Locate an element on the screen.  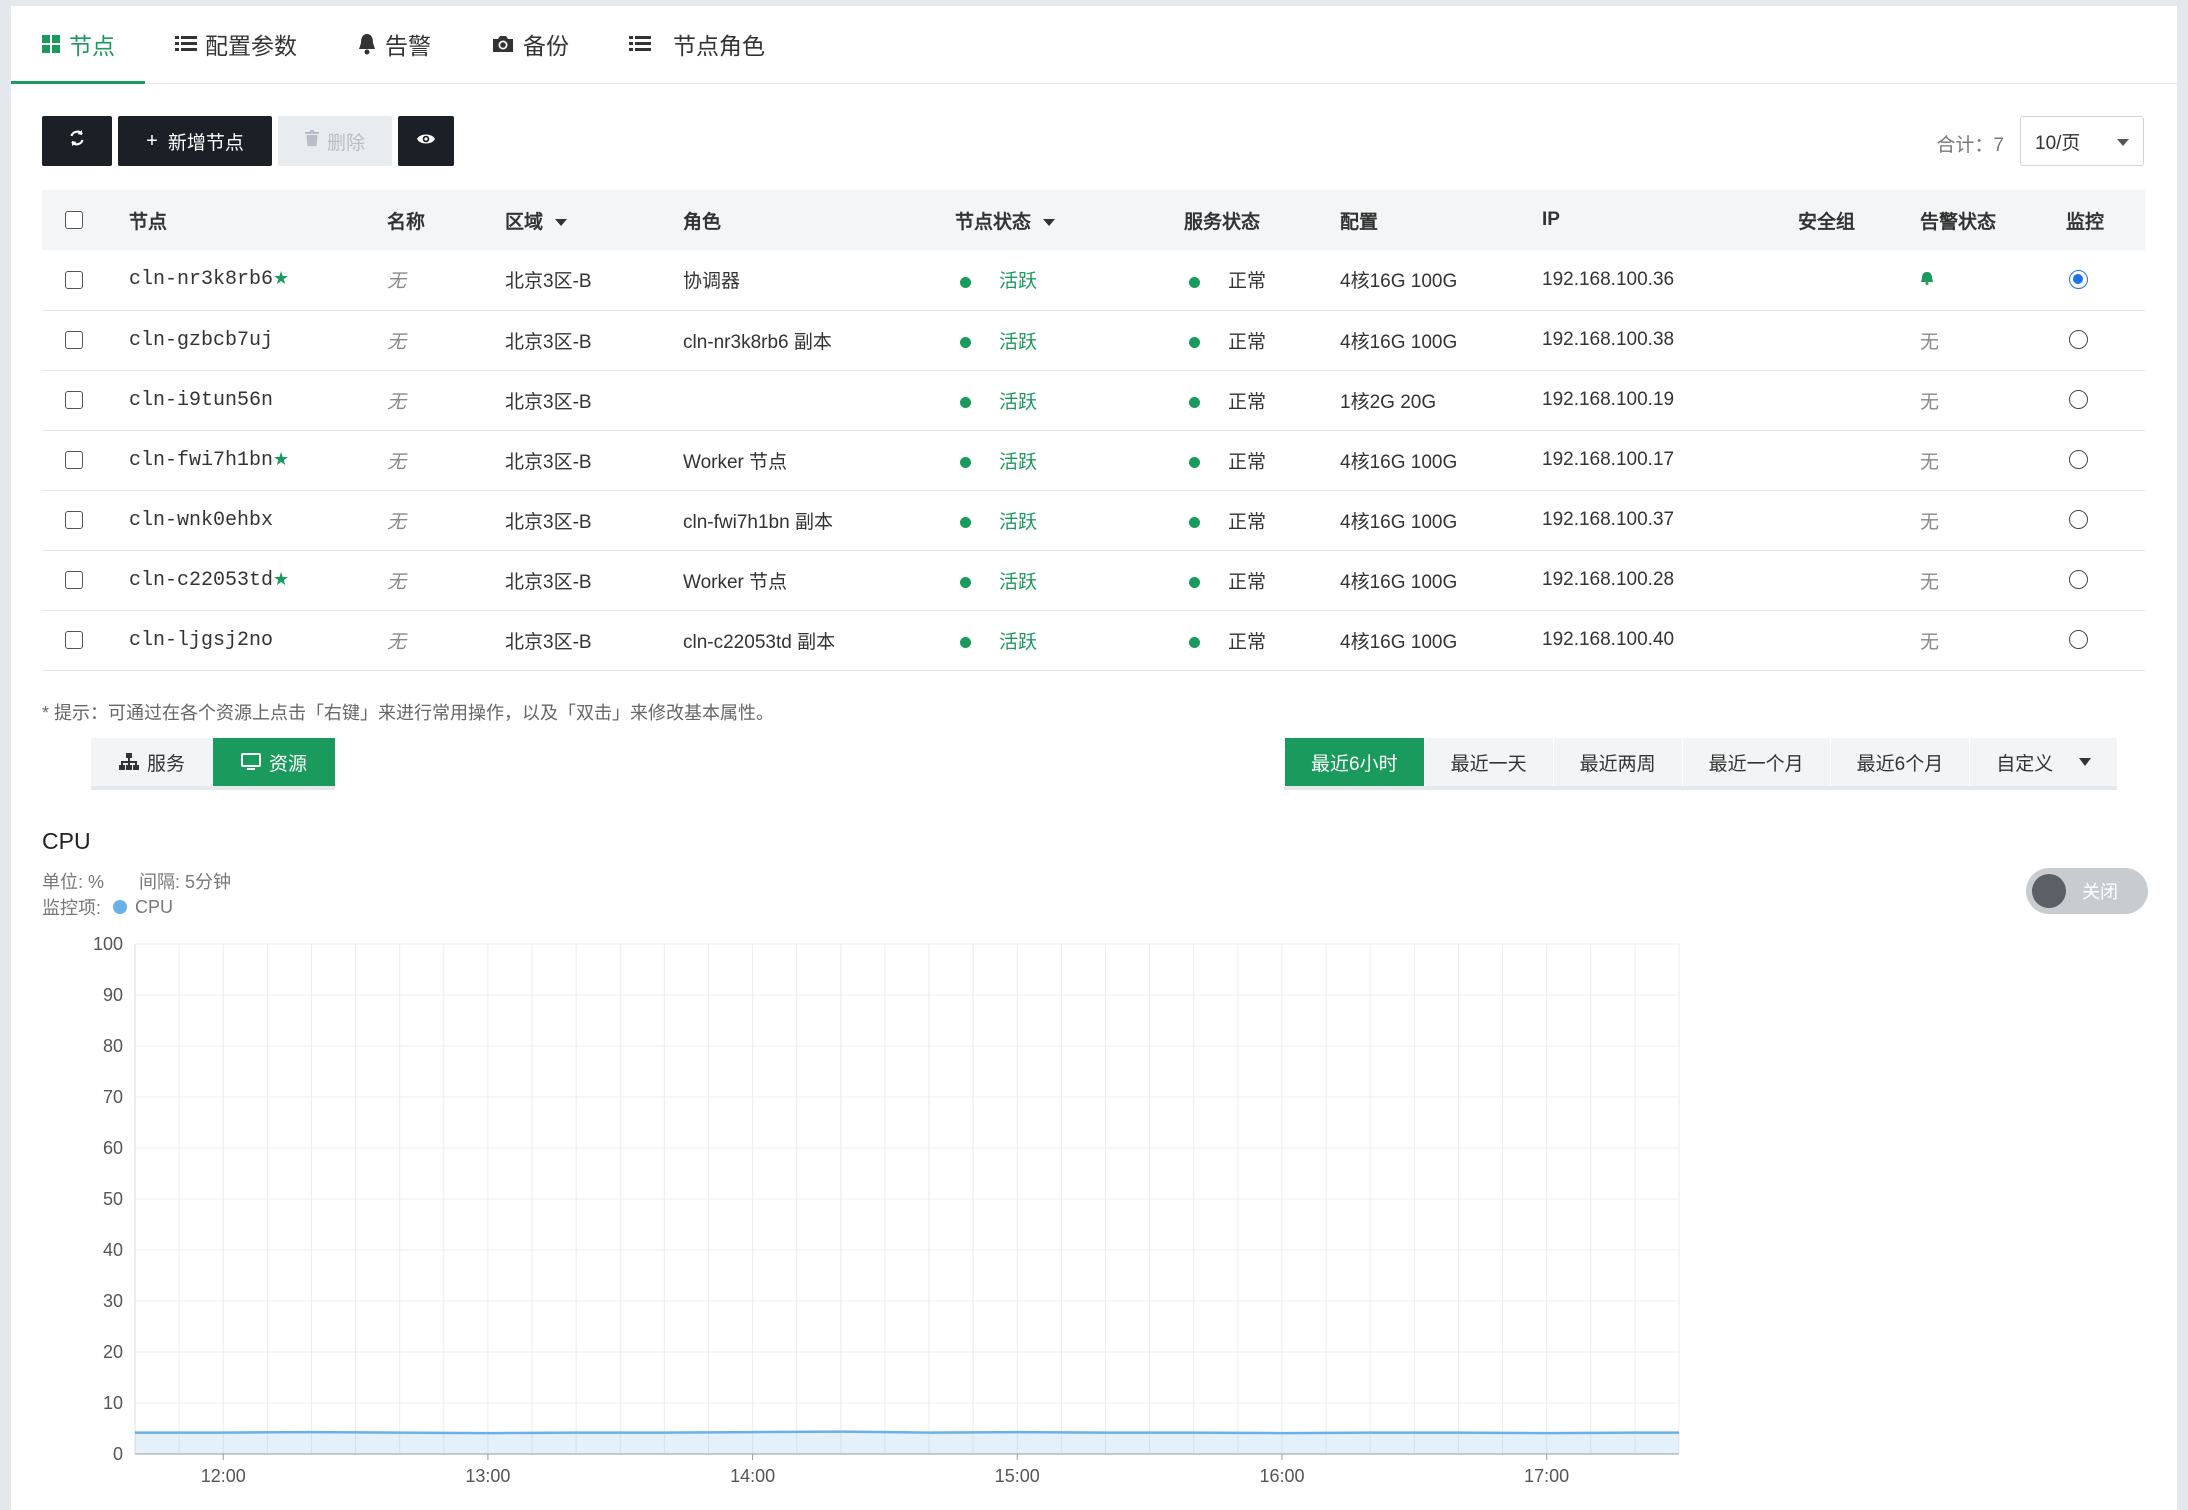
service-status-cell: 正常 is located at coordinates (1262, 460).